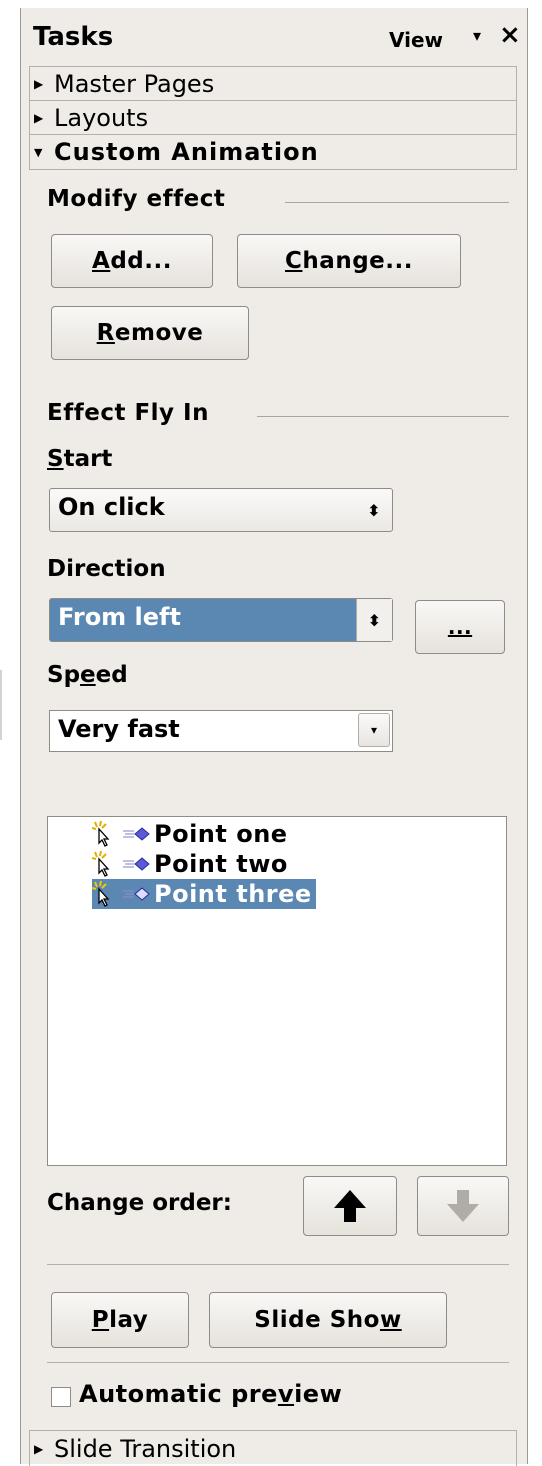 This screenshot has height=1466, width=542. I want to click on move-up-button, so click(350, 1206).